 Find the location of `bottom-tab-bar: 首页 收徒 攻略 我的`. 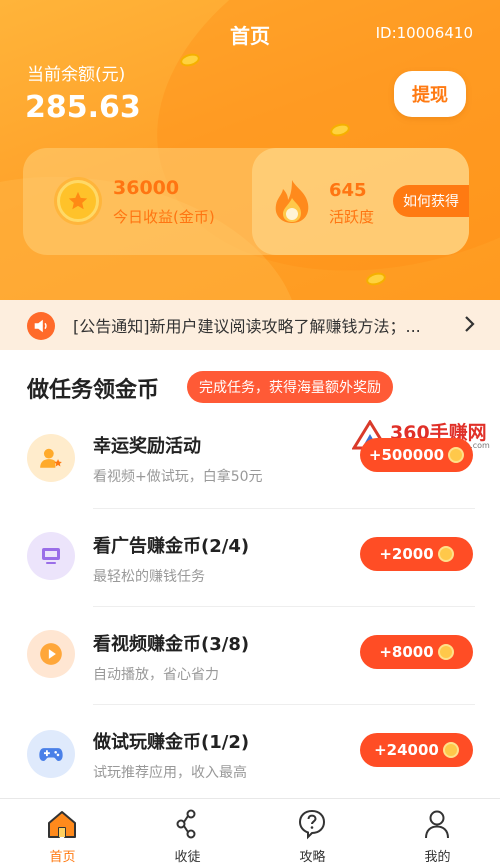

bottom-tab-bar: 首页 收徒 攻略 我的 is located at coordinates (250, 831).